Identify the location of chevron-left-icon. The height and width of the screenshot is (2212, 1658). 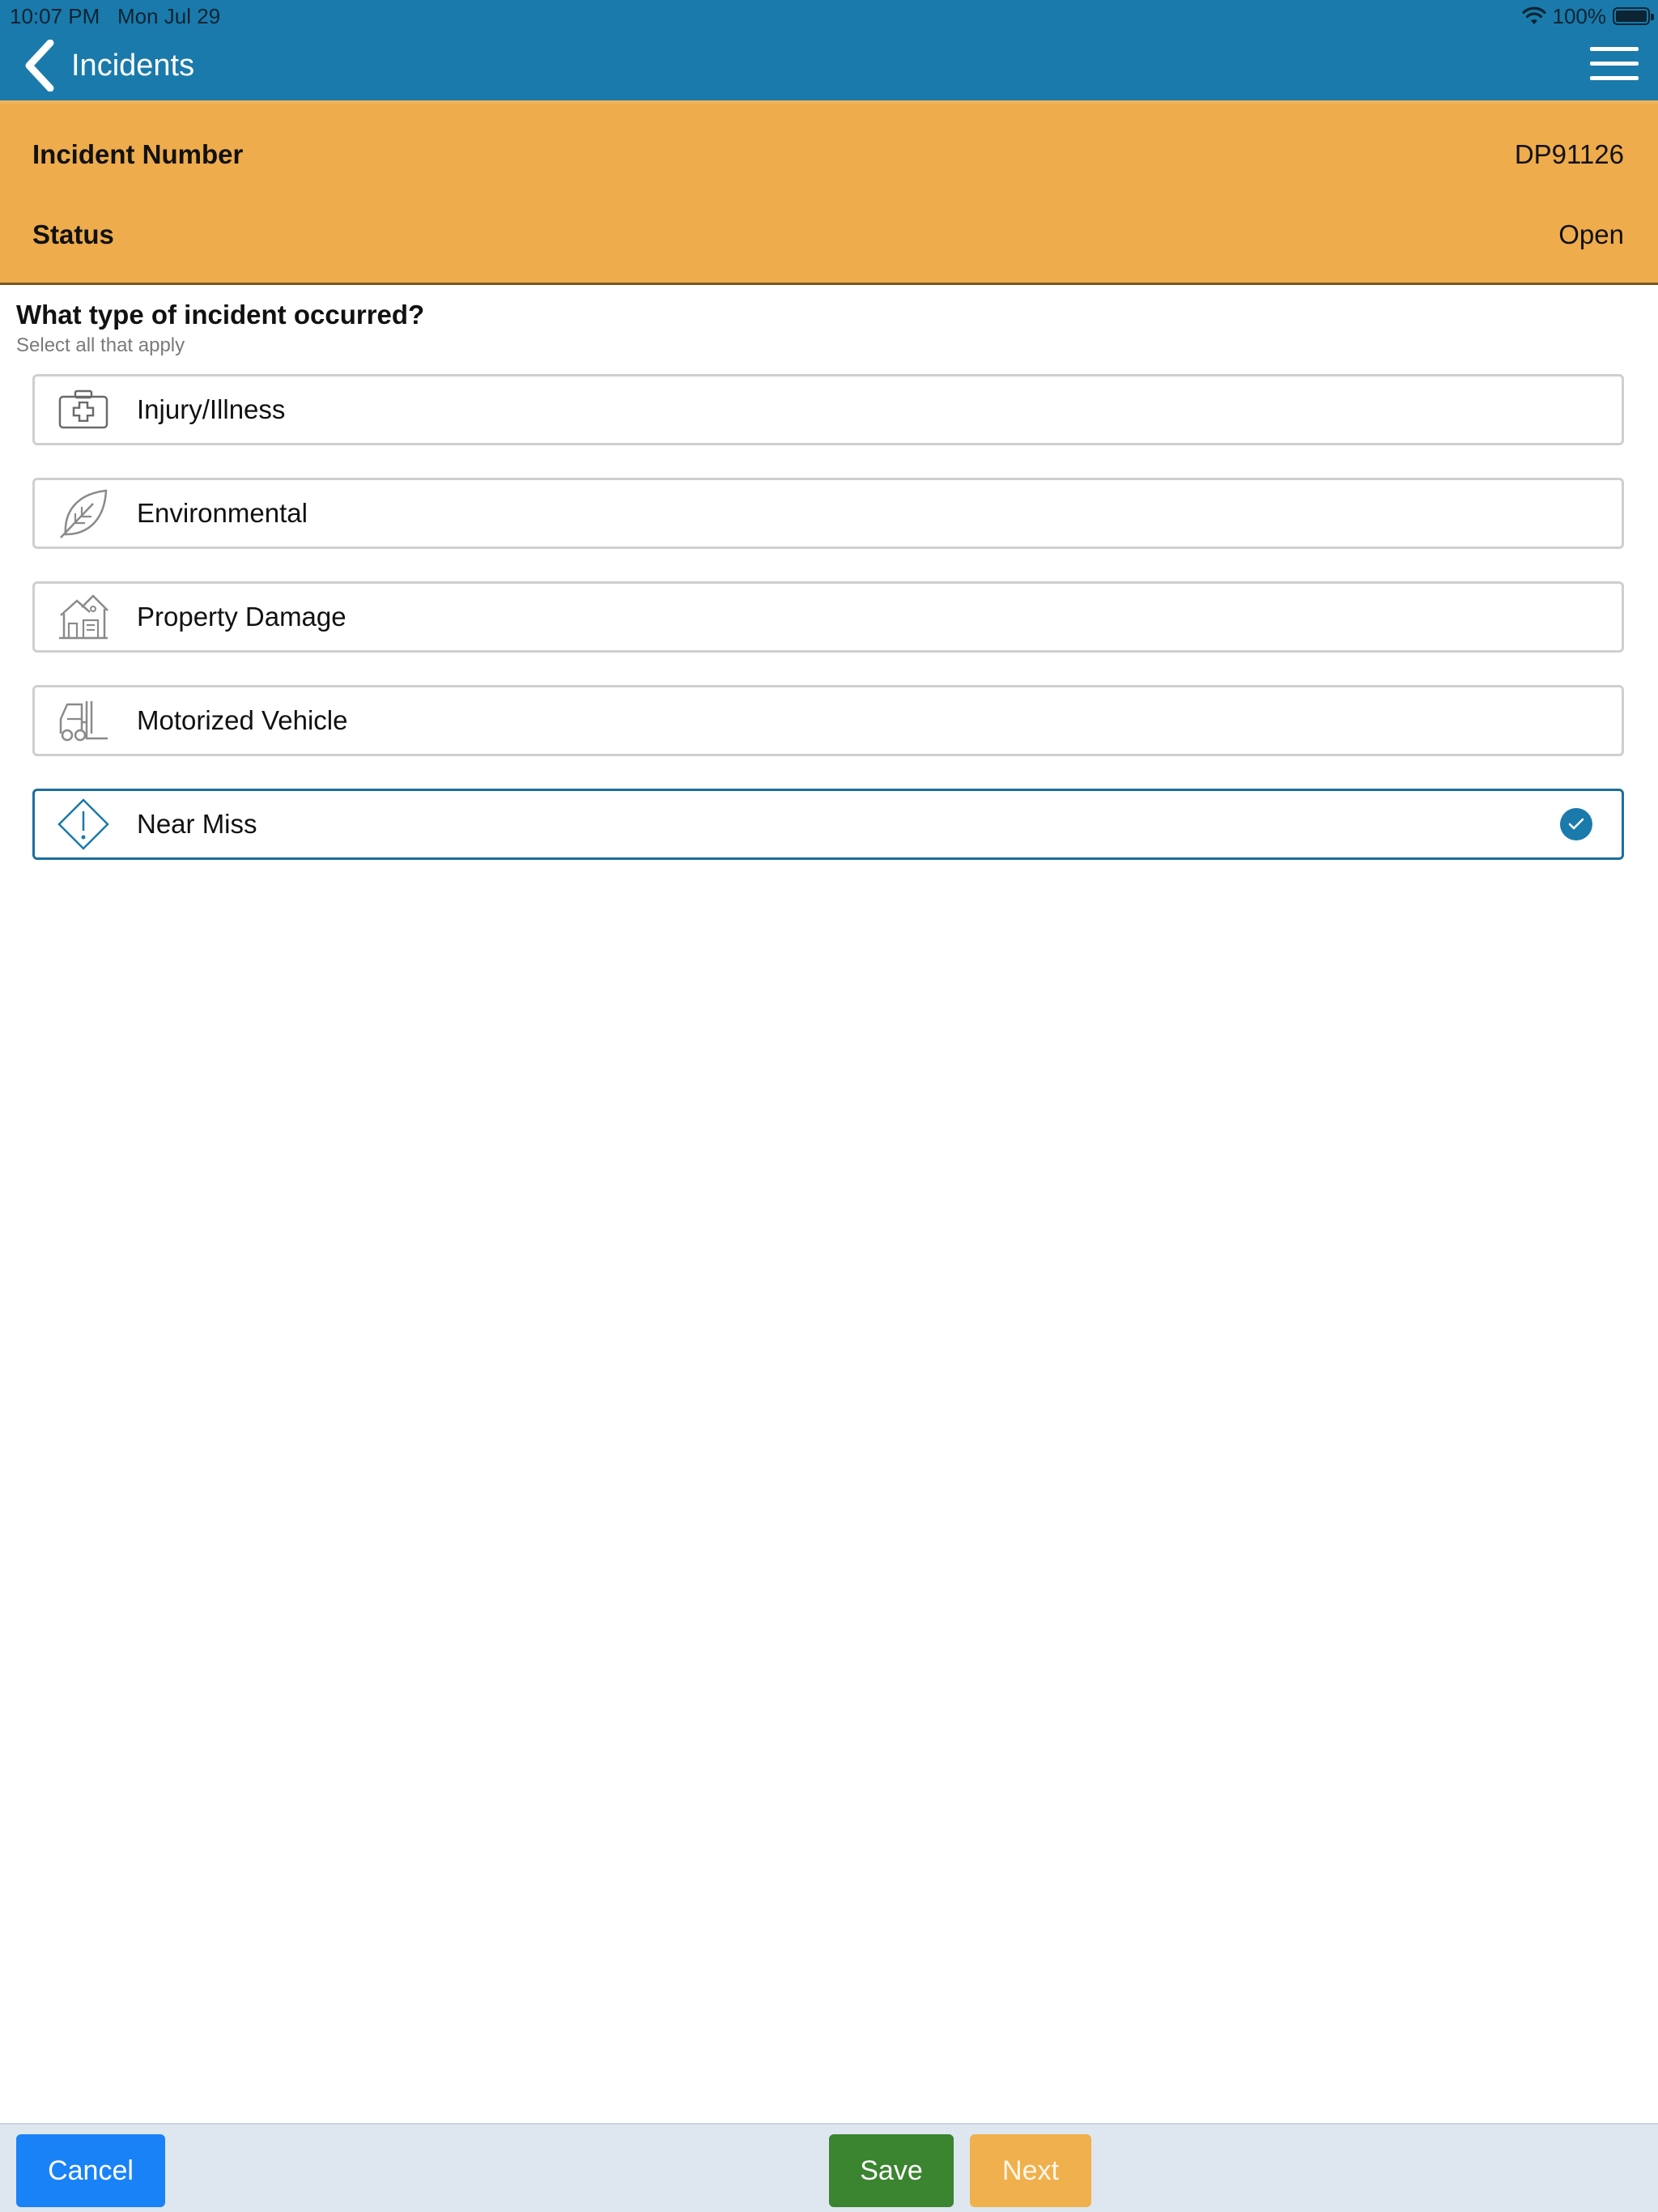
(39, 65).